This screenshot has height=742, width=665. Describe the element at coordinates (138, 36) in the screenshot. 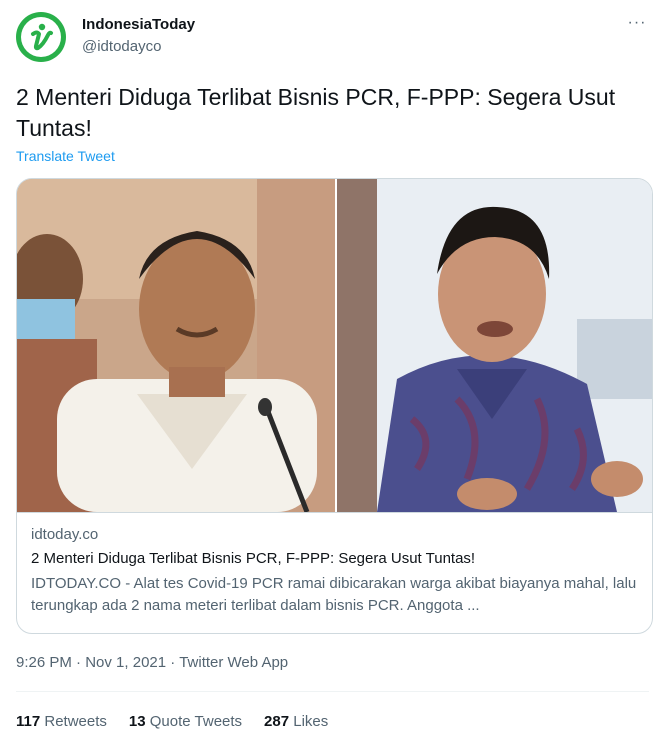

I see `user-info: IndonesiaToday @idtodayco` at that location.